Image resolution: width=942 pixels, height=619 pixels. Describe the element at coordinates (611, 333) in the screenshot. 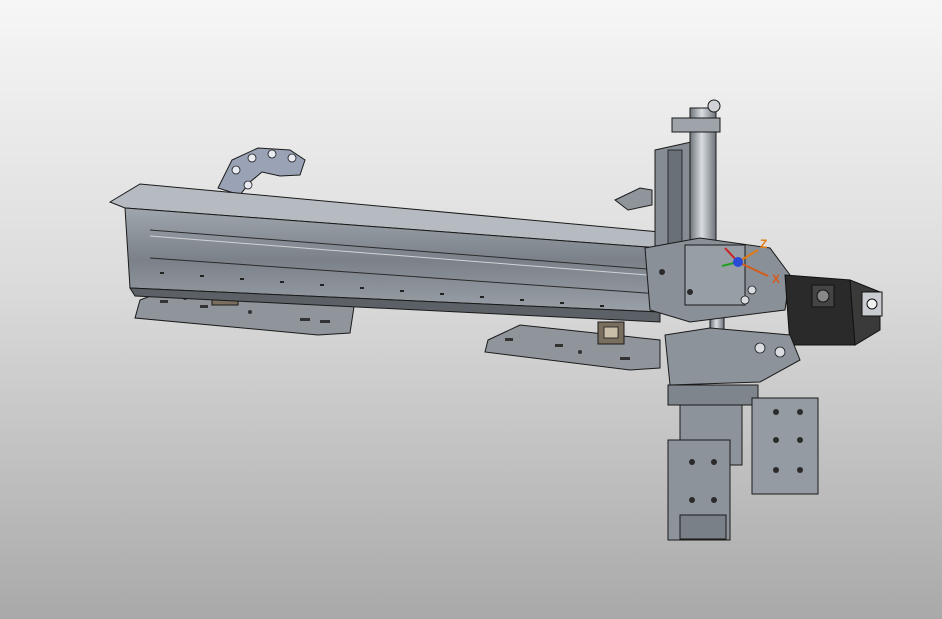

I see `rail-bracket-right` at that location.